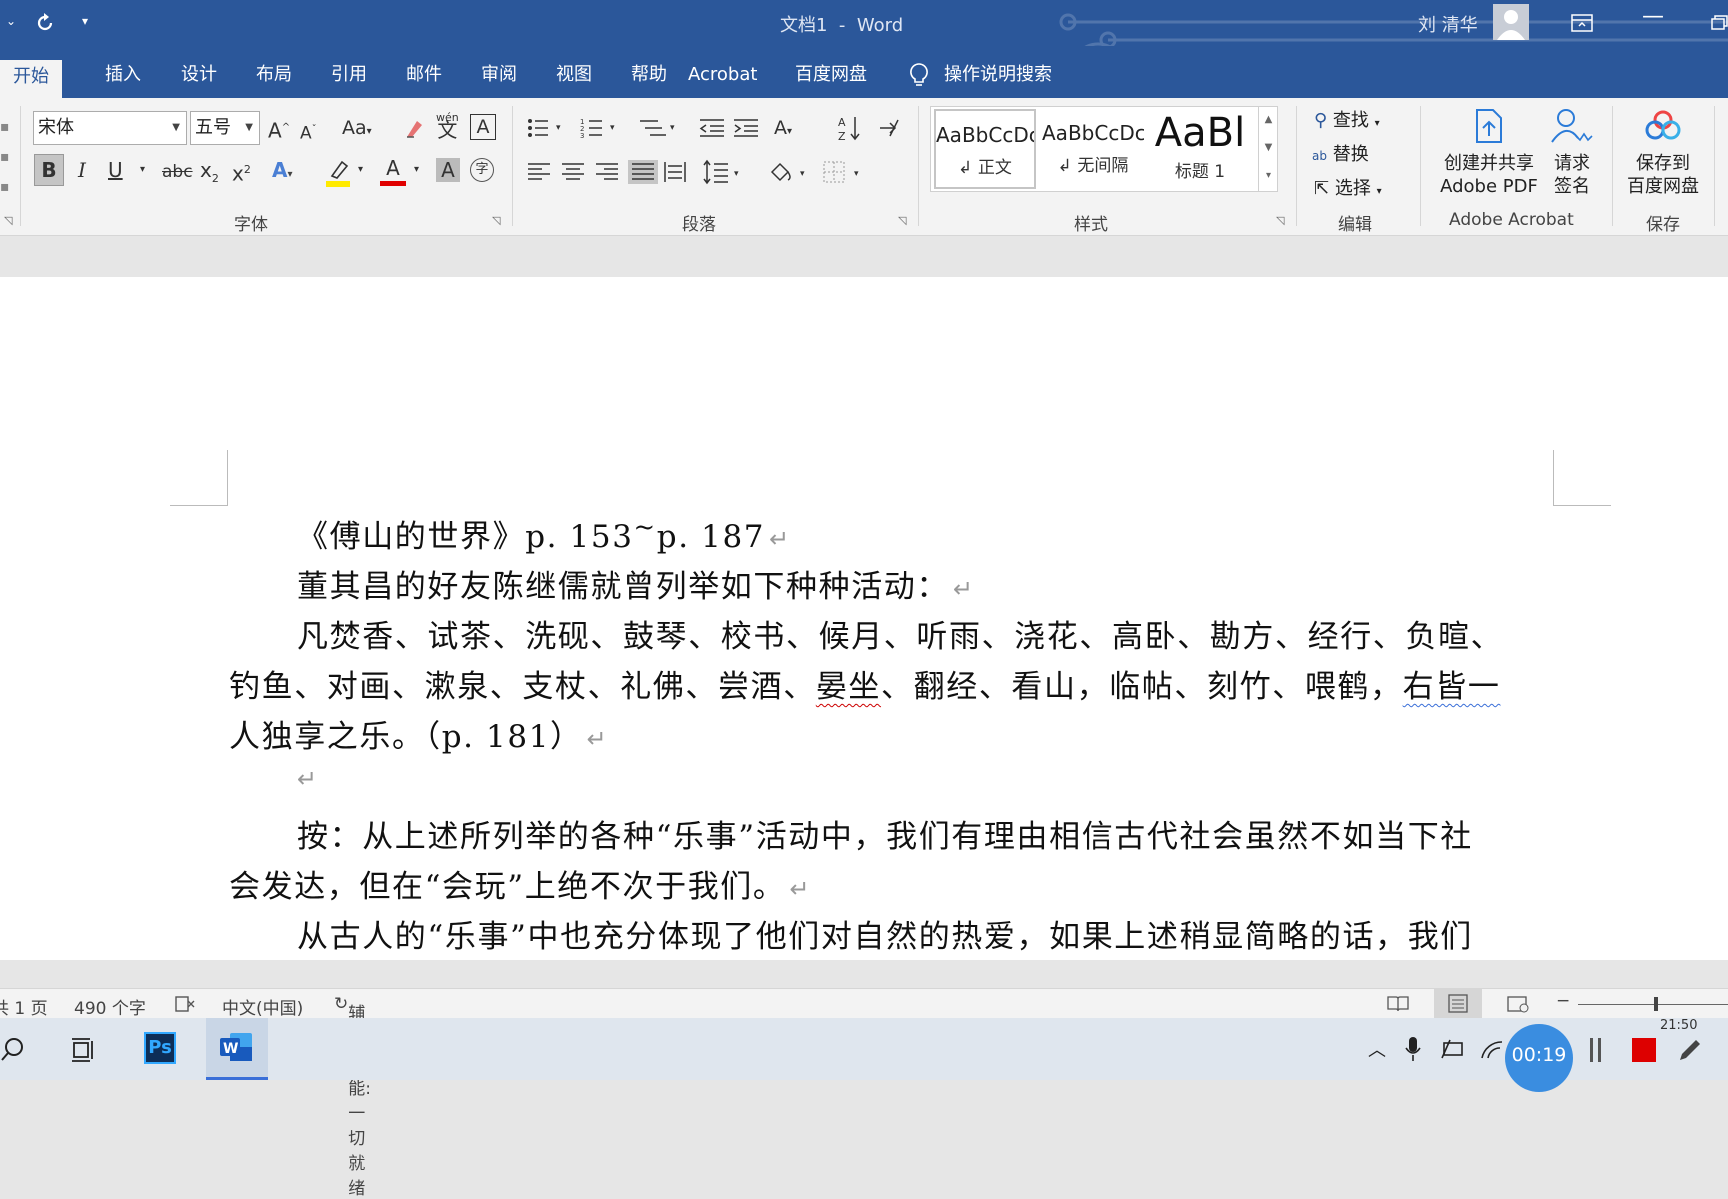 This screenshot has width=1728, height=1199. Describe the element at coordinates (1663, 152) in the screenshot. I see `save-to-baidu-button: 保存到 百度网盘` at that location.